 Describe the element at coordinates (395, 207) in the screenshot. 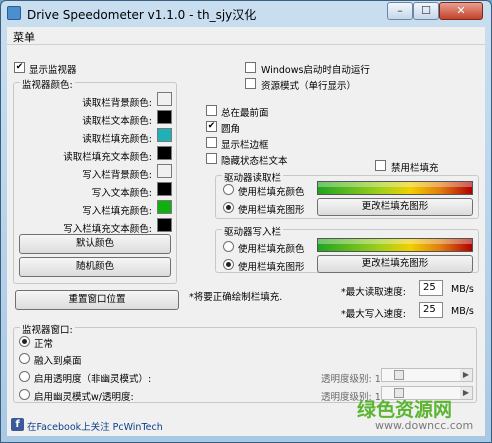

I see `read-change-graph-button: 更改栏填充图形` at that location.